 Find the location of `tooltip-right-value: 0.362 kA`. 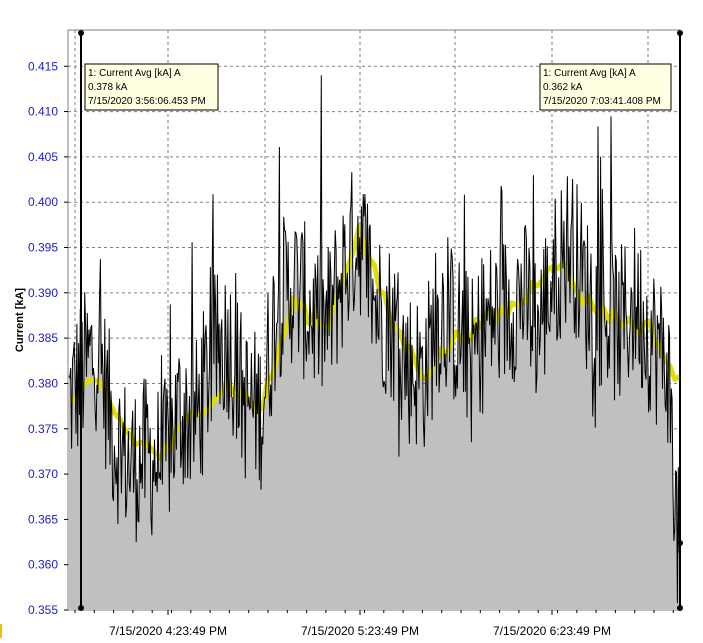

tooltip-right-value: 0.362 kA is located at coordinates (563, 87).